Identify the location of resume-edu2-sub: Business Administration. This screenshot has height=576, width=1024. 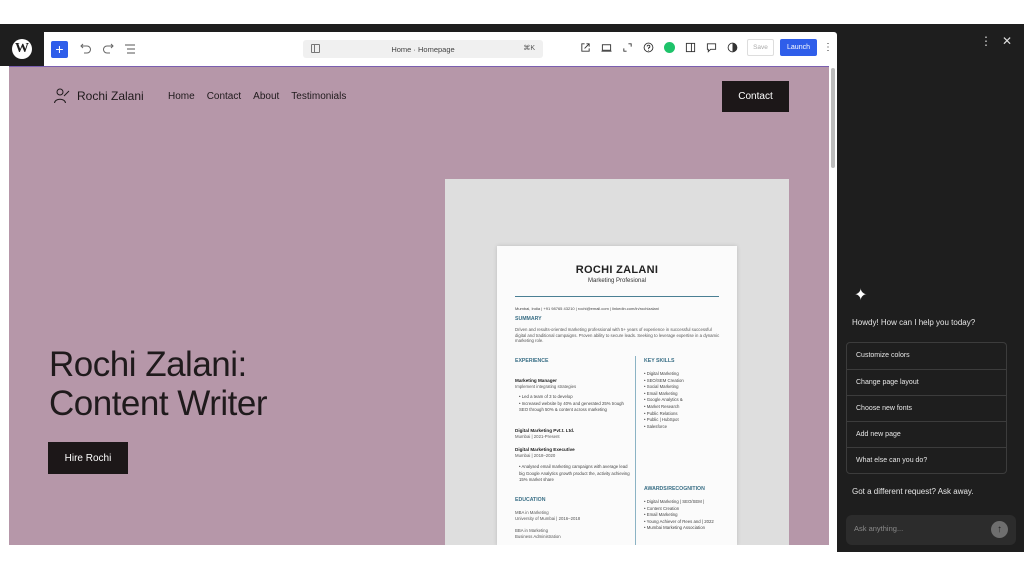
(538, 536).